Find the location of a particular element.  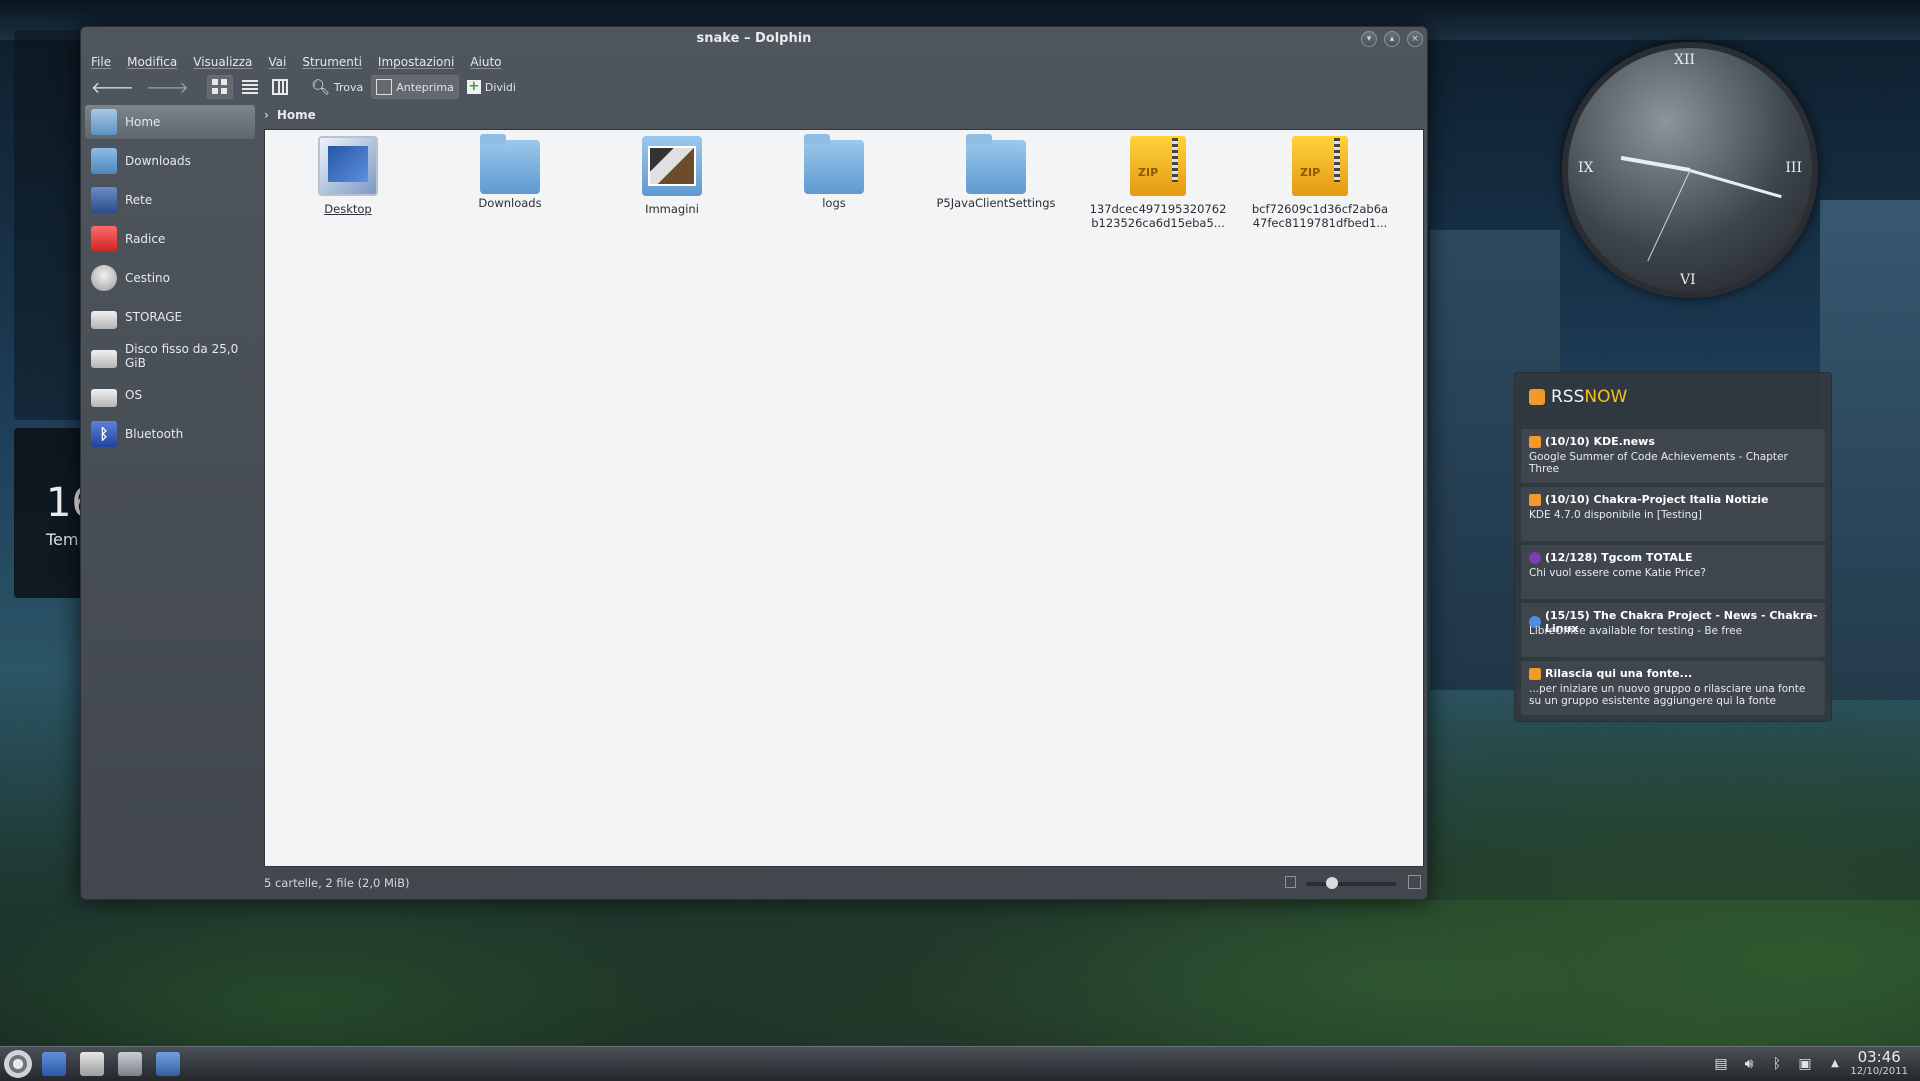

forward-button: 🡒 is located at coordinates (167, 87).